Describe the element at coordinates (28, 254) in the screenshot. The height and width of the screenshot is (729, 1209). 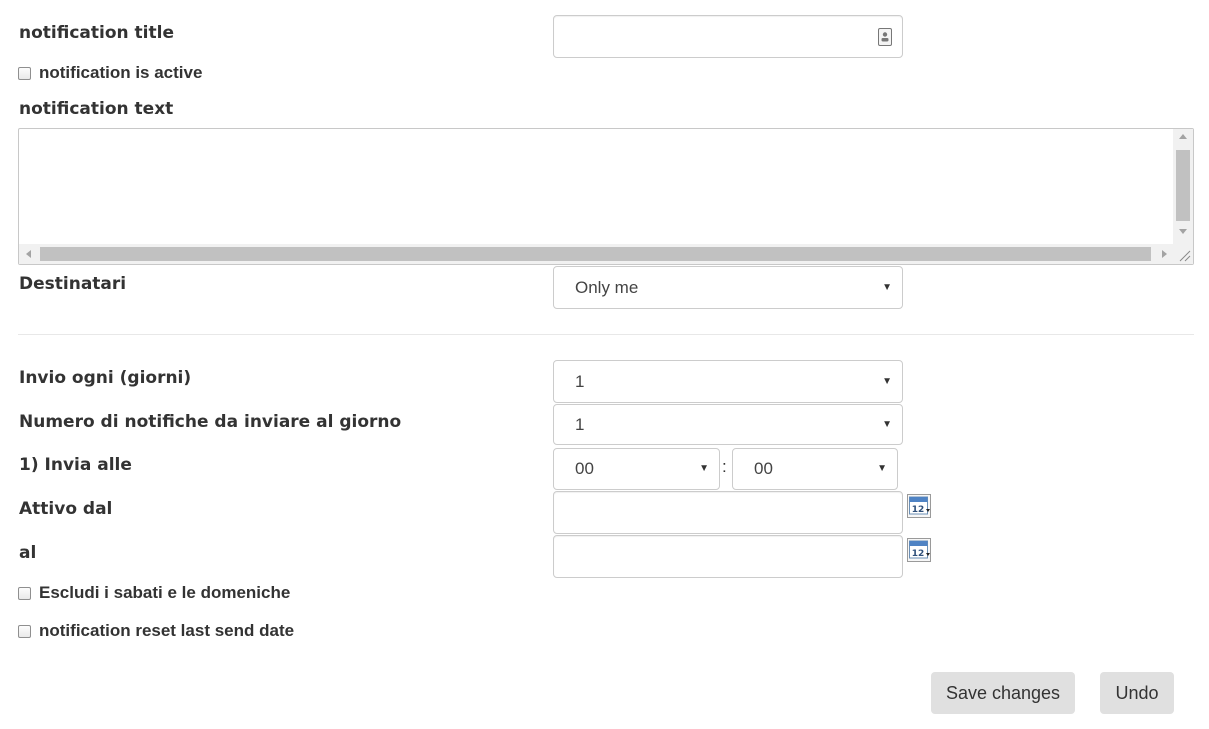
I see `scroll-left-arrow-icon` at that location.